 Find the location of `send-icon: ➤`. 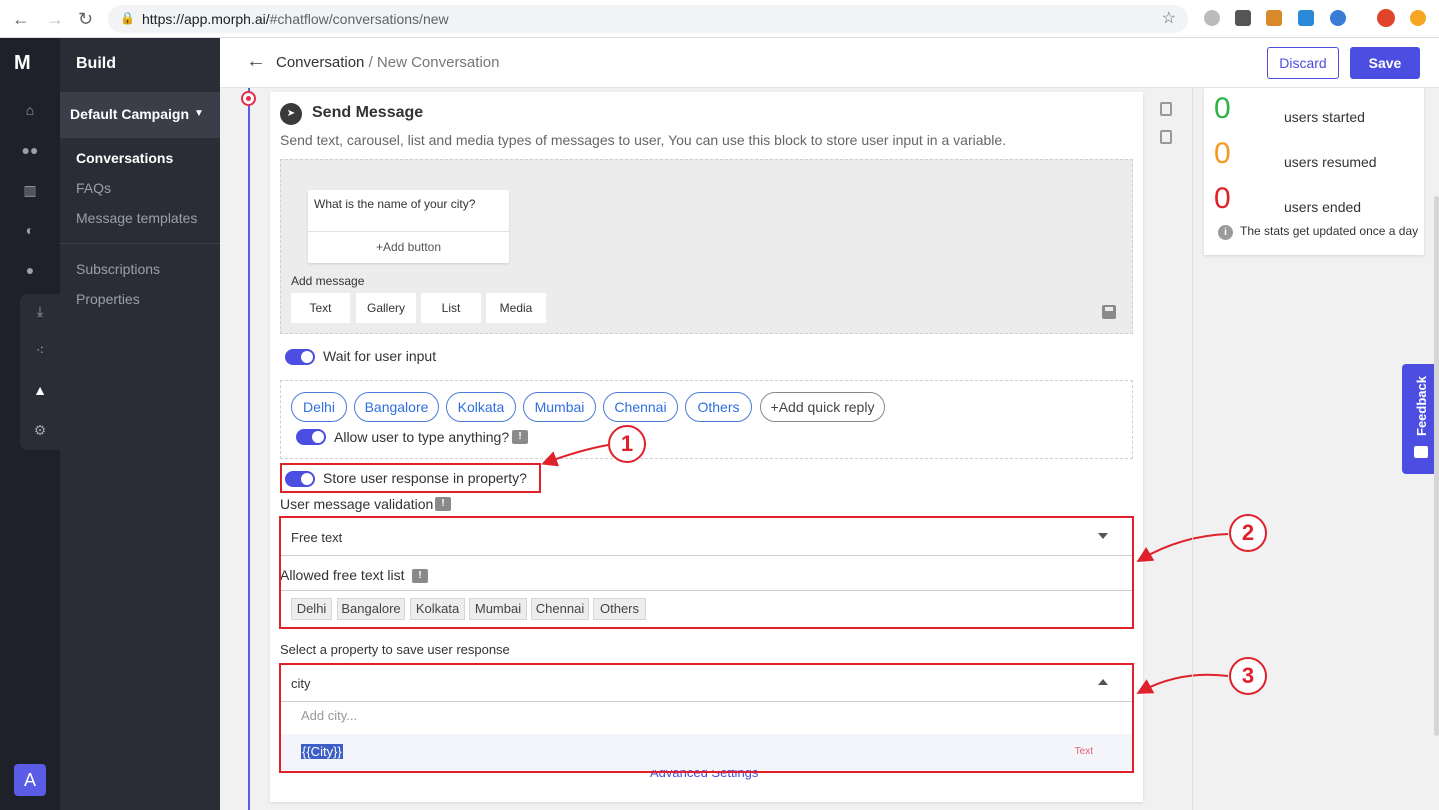

send-icon: ➤ is located at coordinates (291, 114).